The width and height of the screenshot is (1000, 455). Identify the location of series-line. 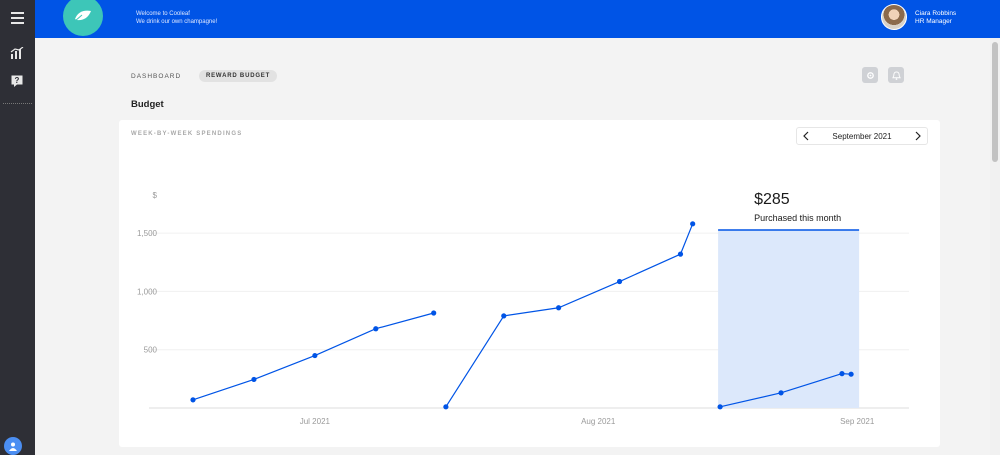
(569, 315).